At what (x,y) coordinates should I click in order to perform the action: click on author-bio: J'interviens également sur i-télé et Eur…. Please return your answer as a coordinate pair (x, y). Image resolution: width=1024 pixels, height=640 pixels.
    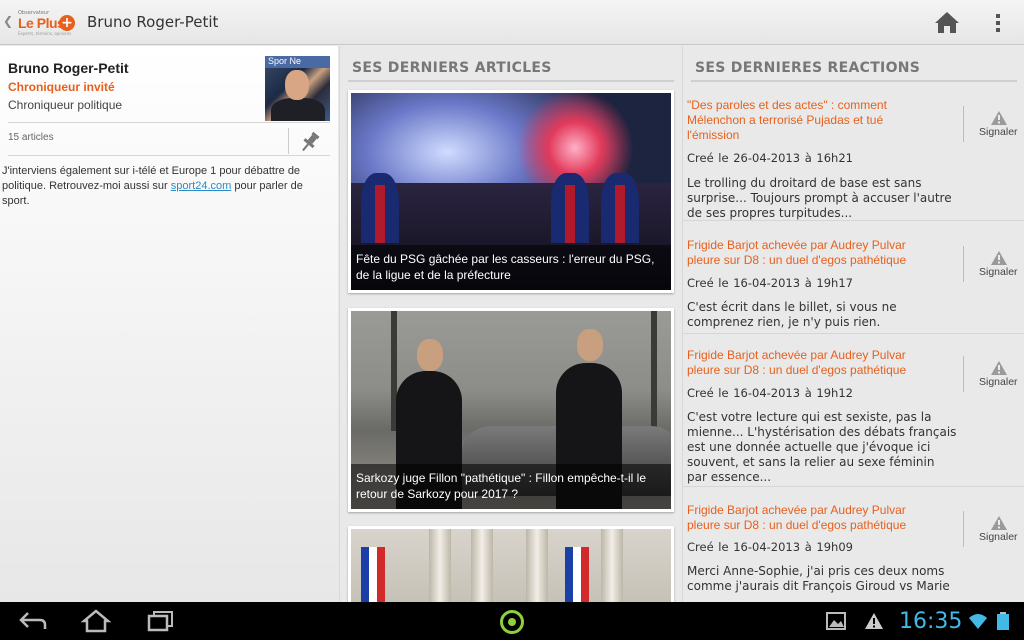
    Looking at the image, I should click on (167, 186).